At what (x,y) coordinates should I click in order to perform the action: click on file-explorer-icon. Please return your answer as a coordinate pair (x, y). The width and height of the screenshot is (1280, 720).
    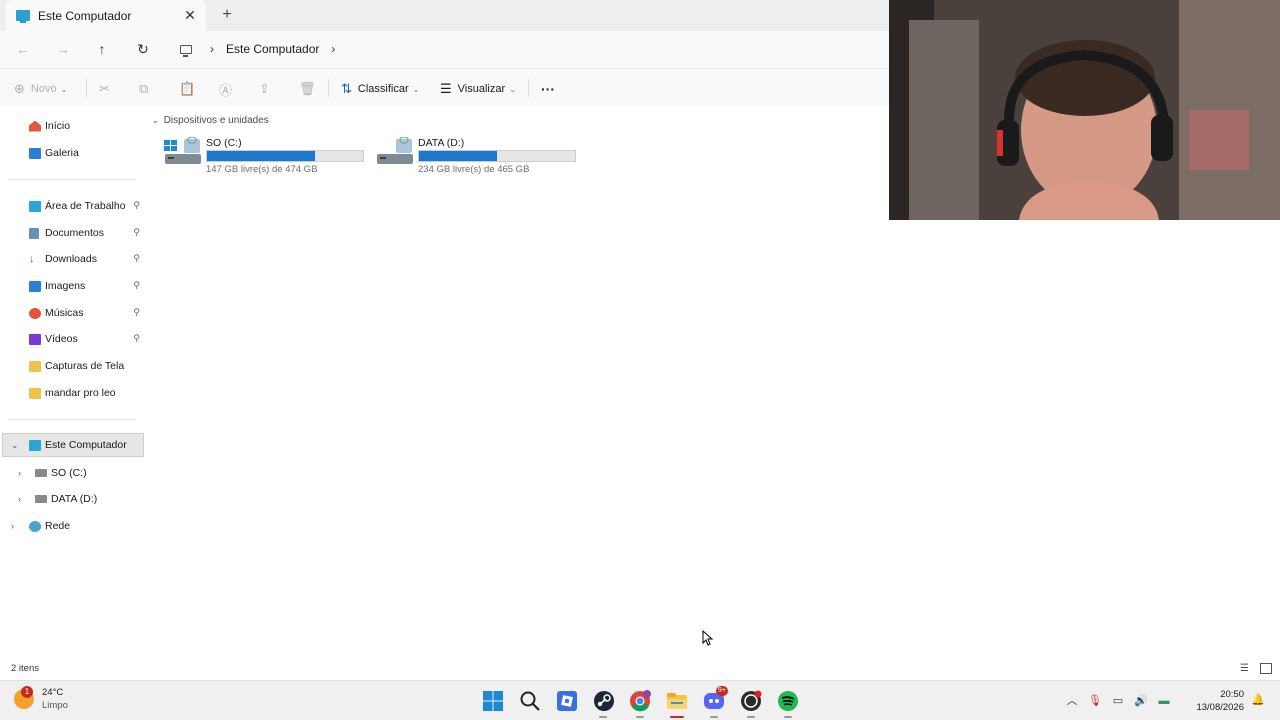
    Looking at the image, I should click on (677, 701).